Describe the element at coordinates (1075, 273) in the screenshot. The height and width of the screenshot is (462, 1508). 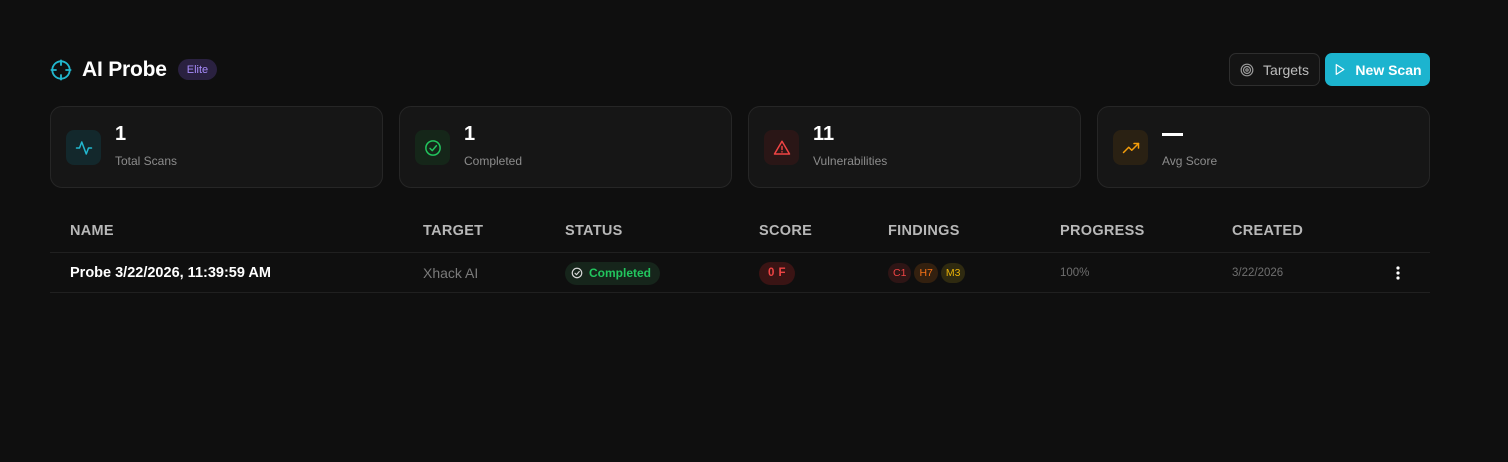
I see `scan-progress: 100%` at that location.